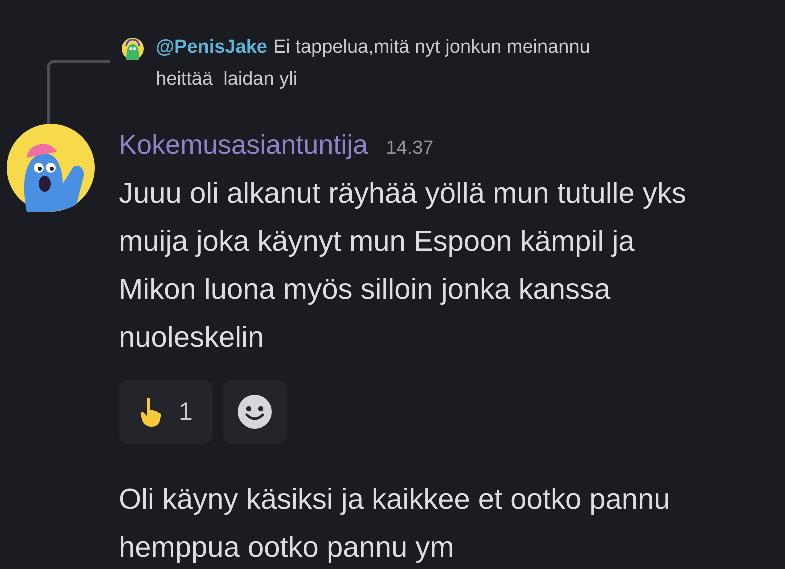 This screenshot has width=785, height=569. I want to click on add-reaction-button, so click(255, 412).